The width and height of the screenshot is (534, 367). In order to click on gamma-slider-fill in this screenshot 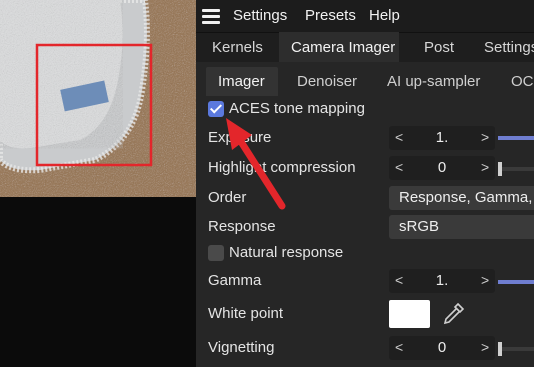, I will do `click(516, 282)`.